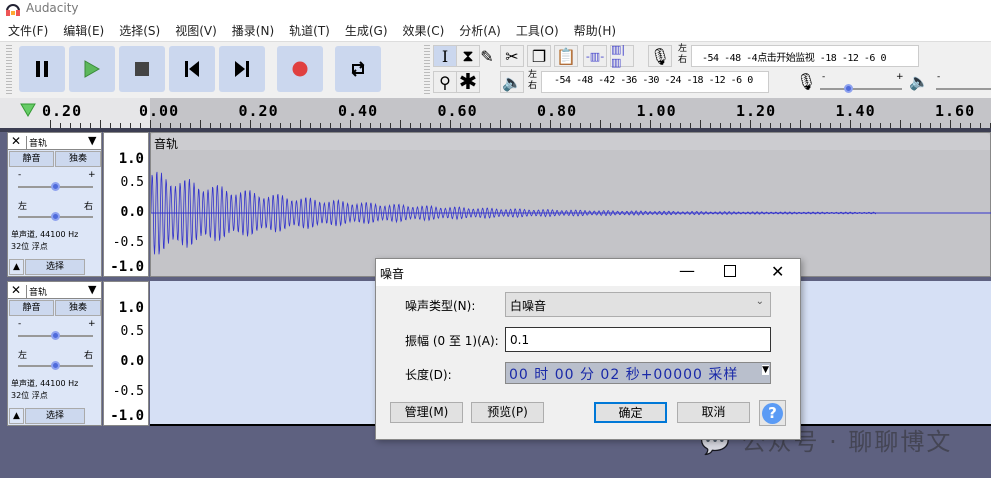 This screenshot has width=991, height=478. I want to click on cut-button: ✂, so click(512, 56).